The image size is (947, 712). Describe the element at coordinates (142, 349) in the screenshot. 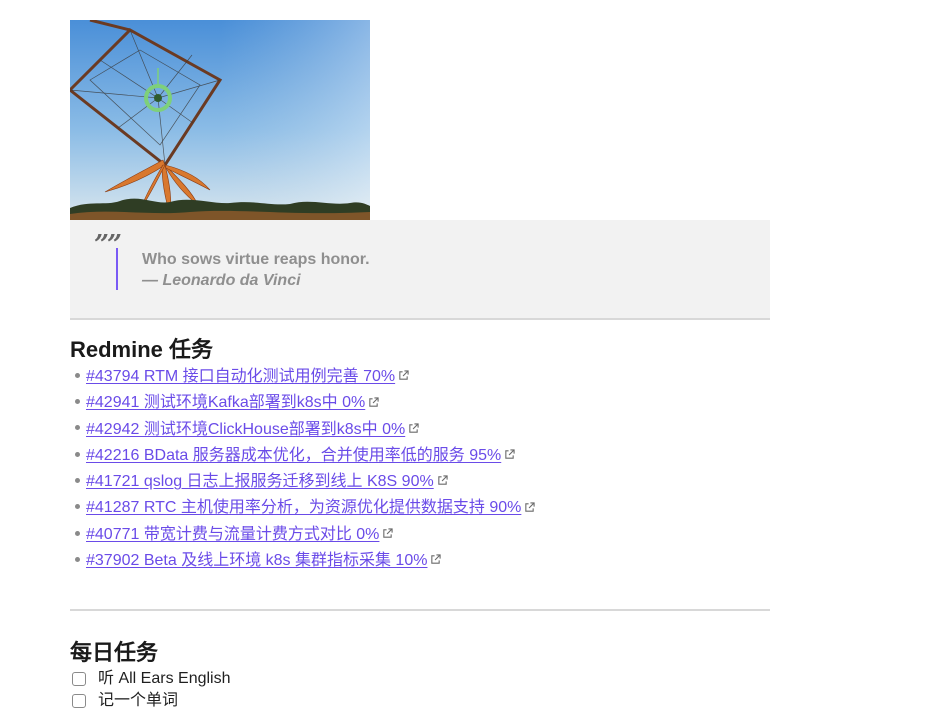

I see `redmine-section-title: Redmine 任务` at that location.